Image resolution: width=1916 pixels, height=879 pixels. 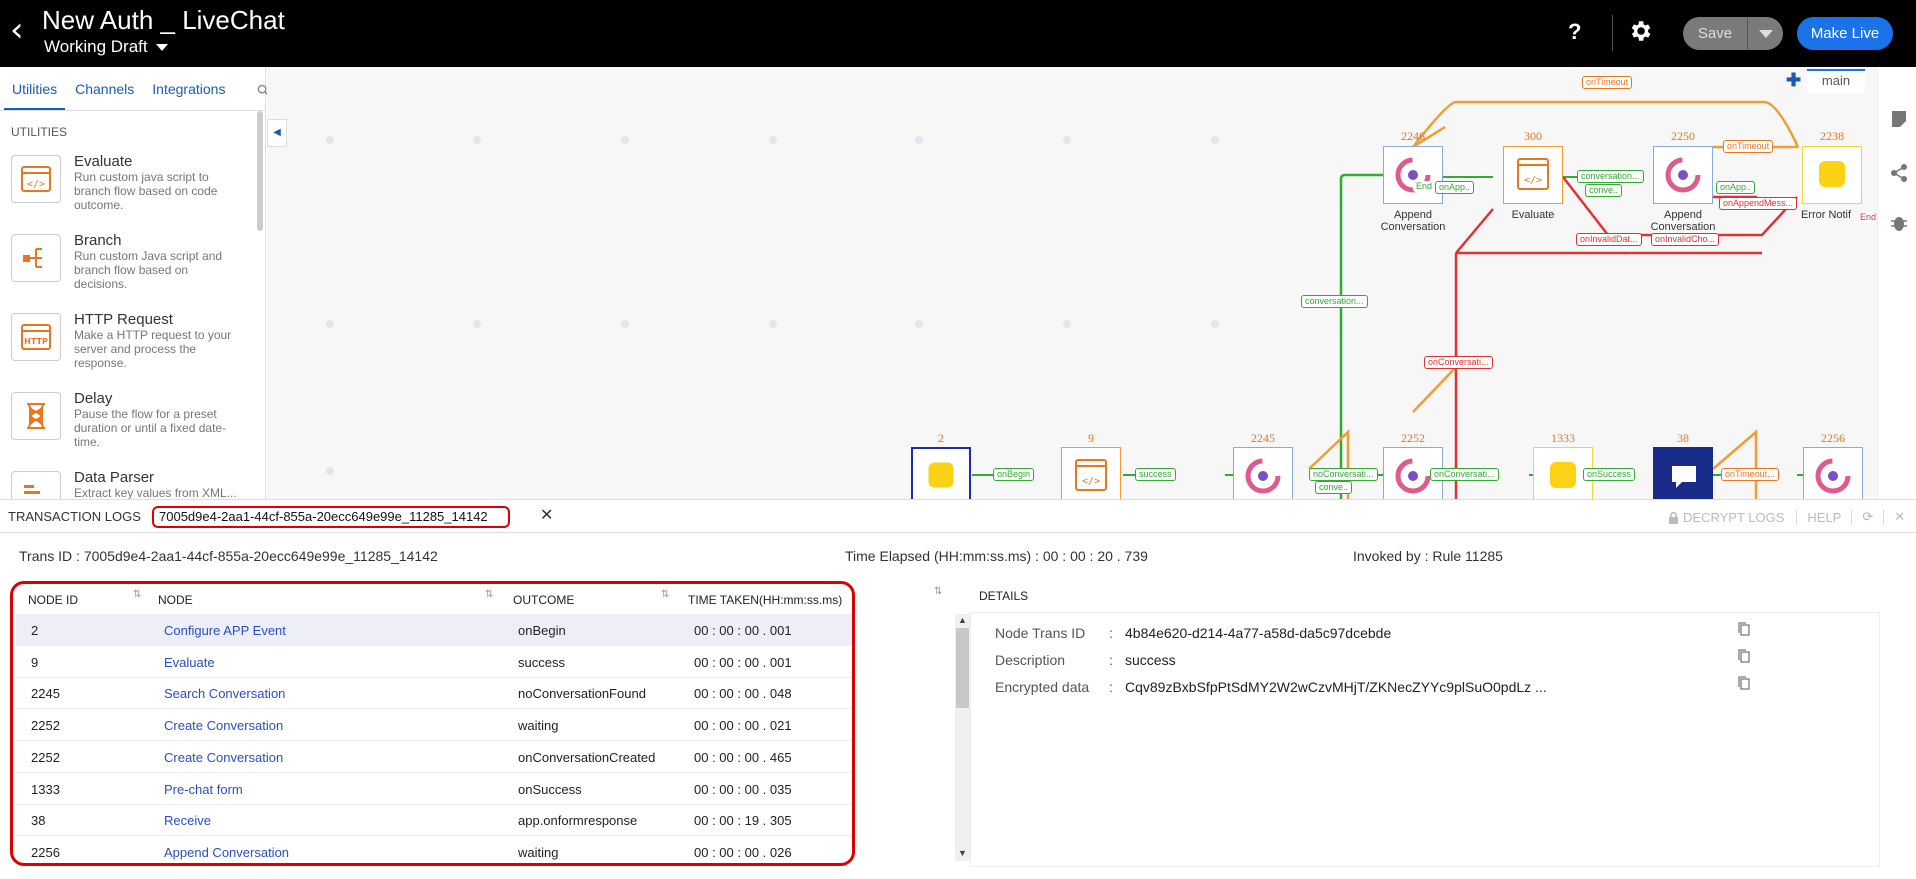 I want to click on utility-name: HTTP Request, so click(x=123, y=319).